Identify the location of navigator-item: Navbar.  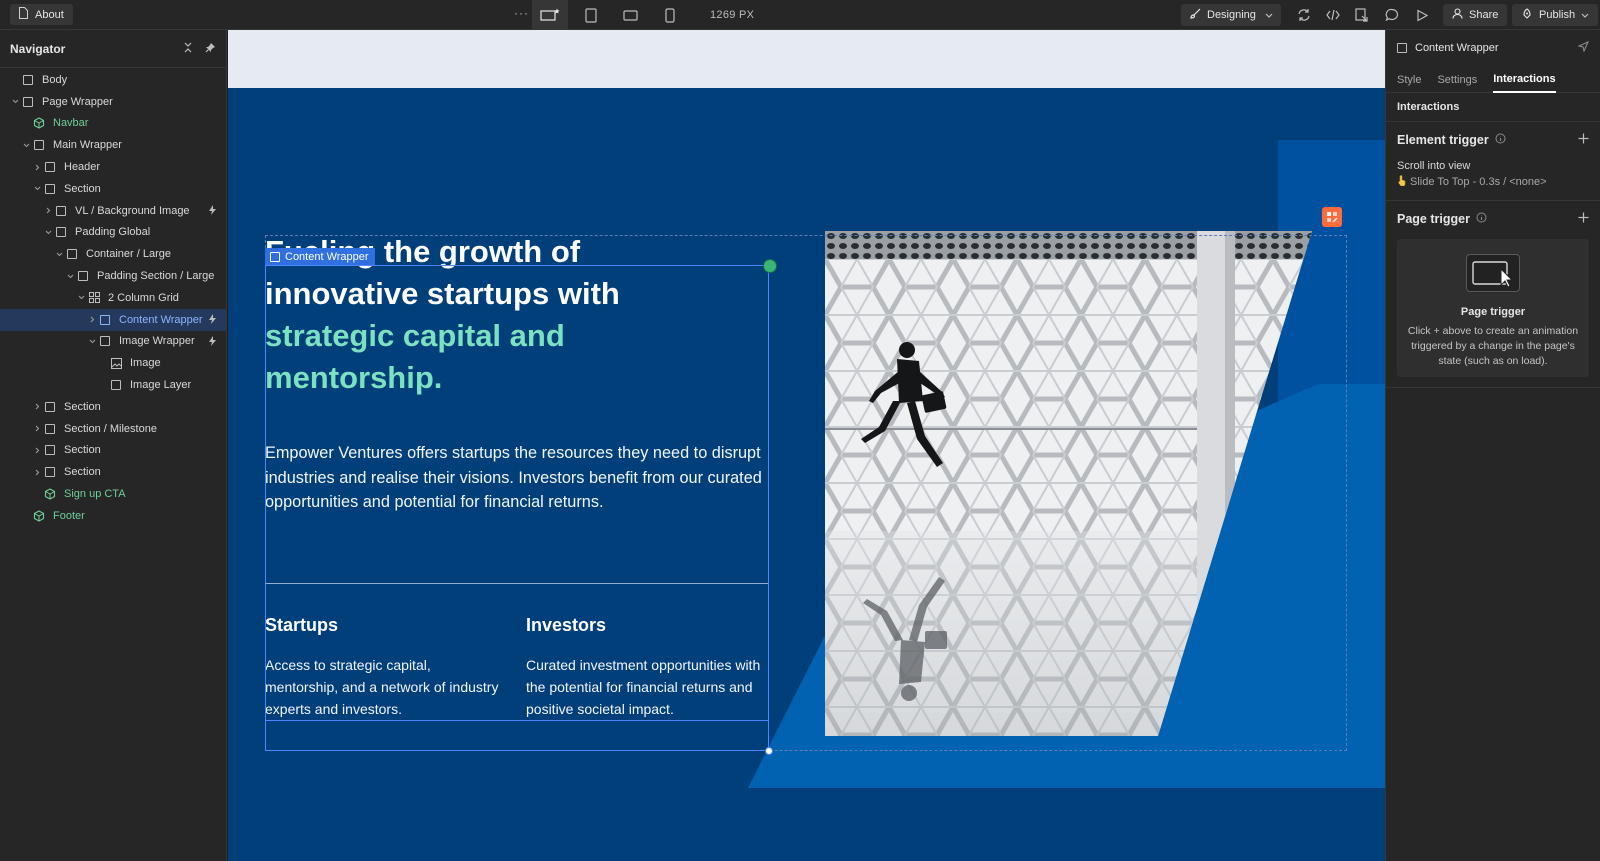
(113, 124).